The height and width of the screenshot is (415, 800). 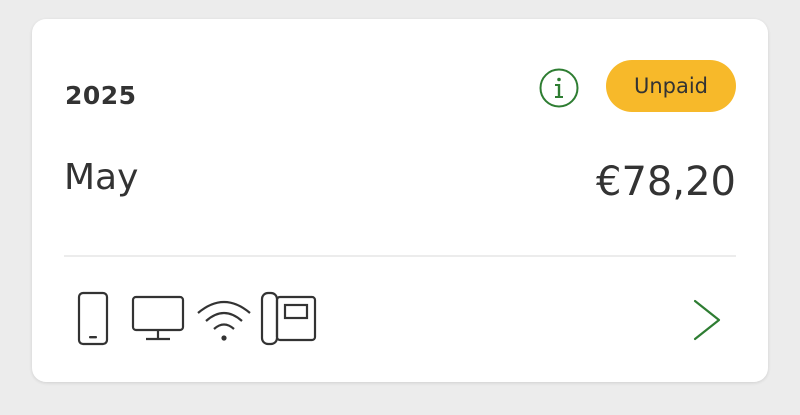 I want to click on mobile-phone-icon, so click(x=93, y=318).